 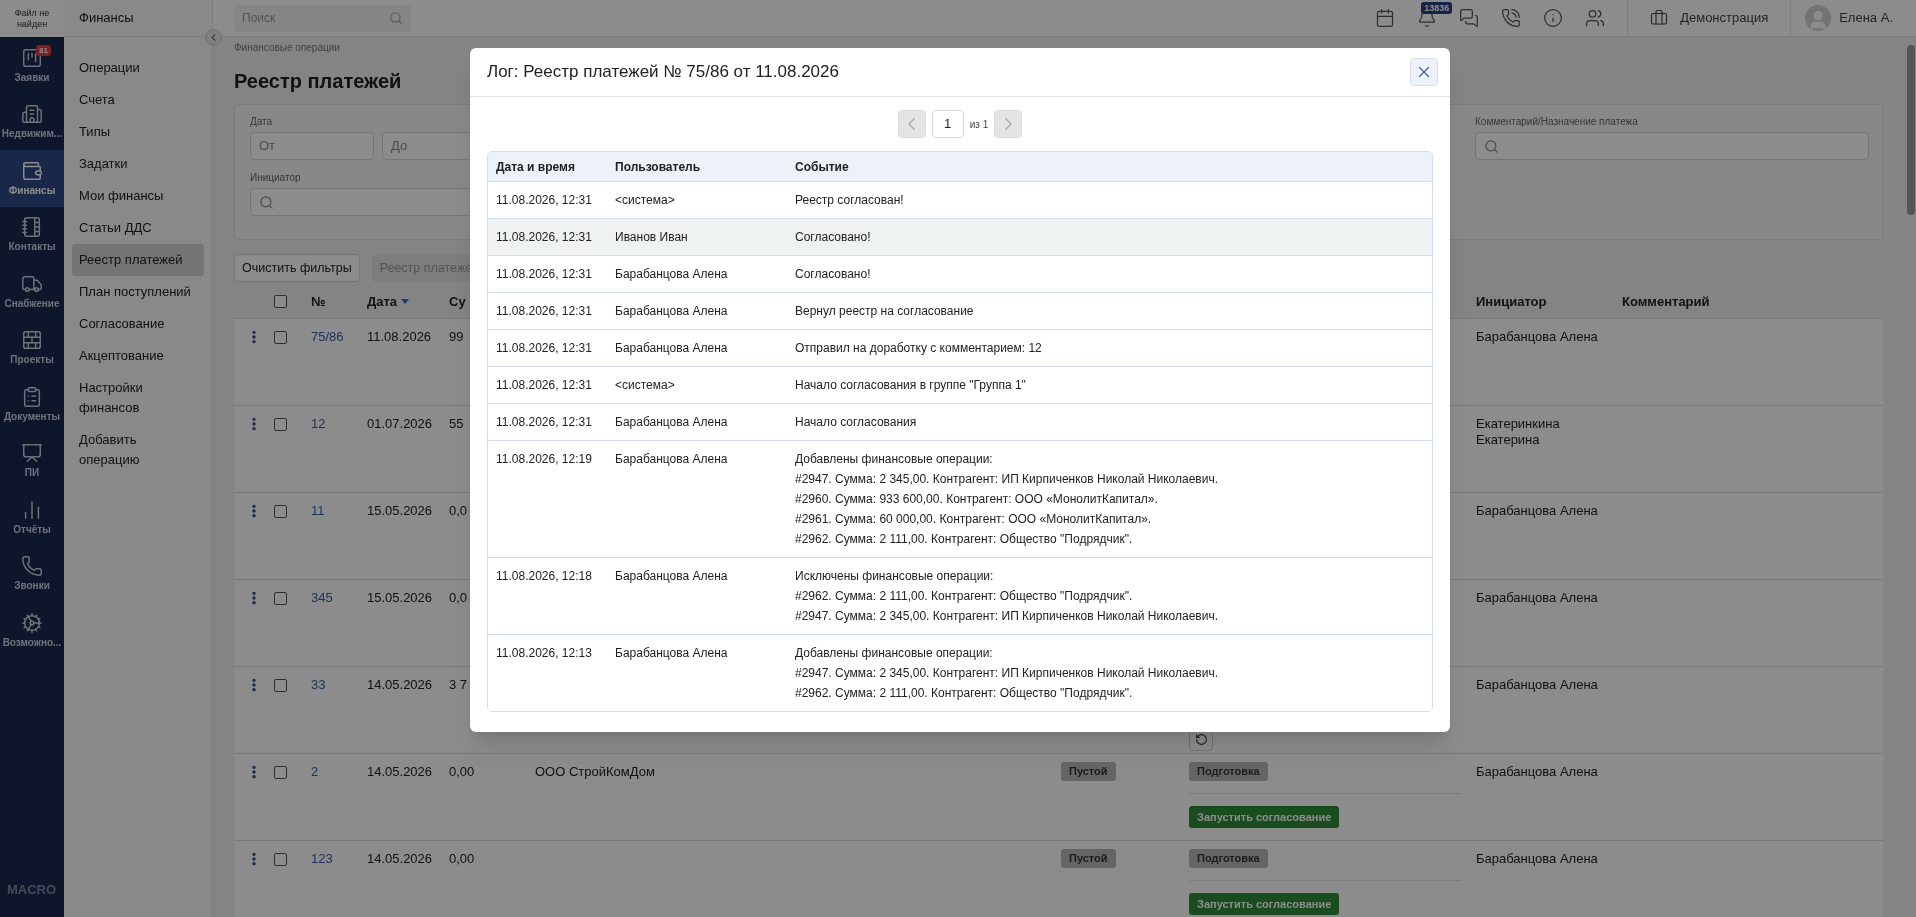 What do you see at coordinates (544, 653) in the screenshot?
I see `table-cell-text: 11.08.2026, 12:13` at bounding box center [544, 653].